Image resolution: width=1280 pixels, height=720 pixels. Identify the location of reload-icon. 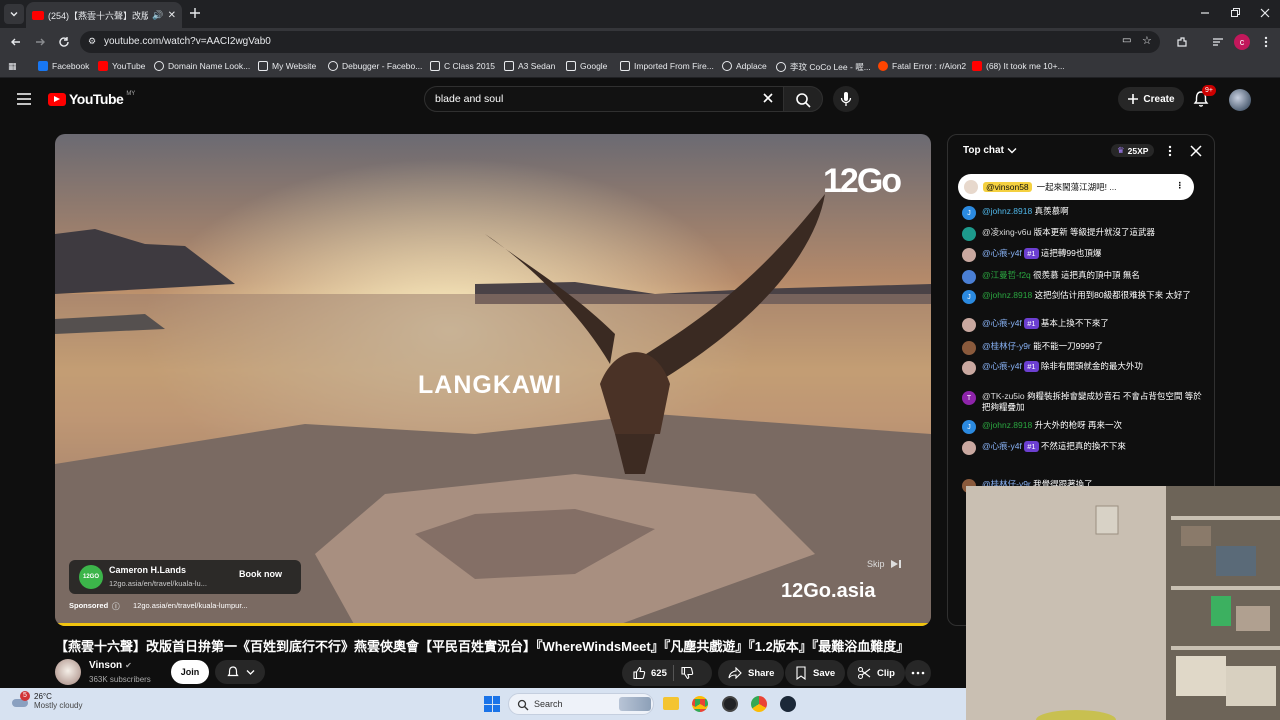
(64, 42).